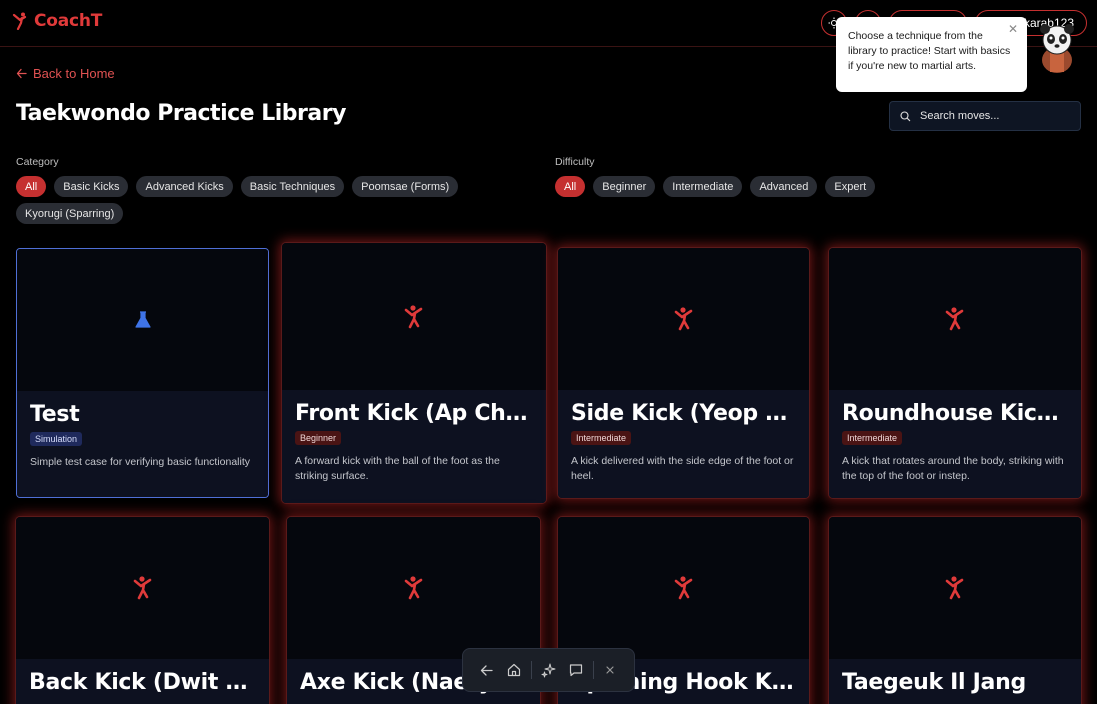 The height and width of the screenshot is (704, 1097). I want to click on card-title: Front Kick (Ap Chagi), so click(414, 413).